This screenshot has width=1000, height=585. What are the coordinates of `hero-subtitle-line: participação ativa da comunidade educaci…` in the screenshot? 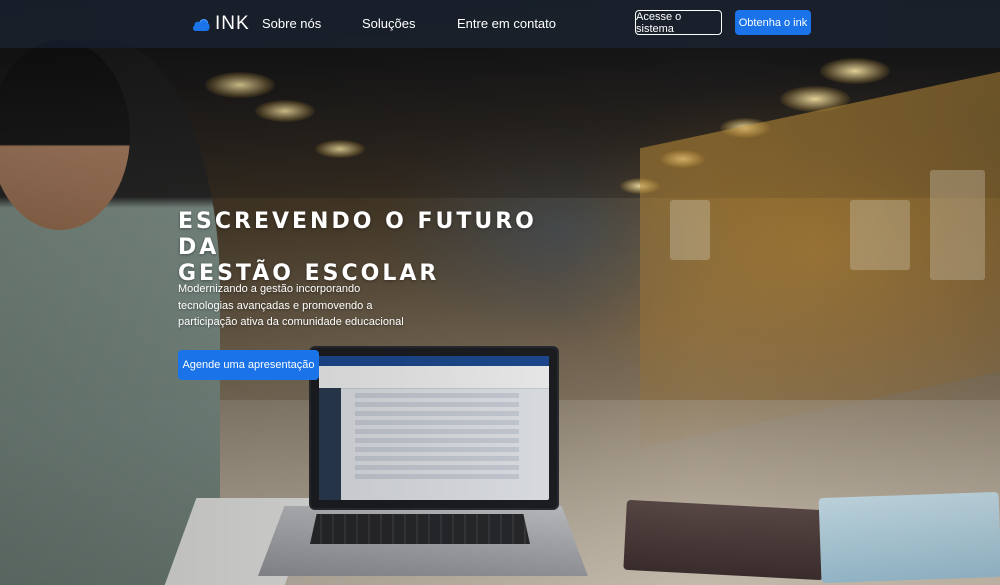 It's located at (291, 322).